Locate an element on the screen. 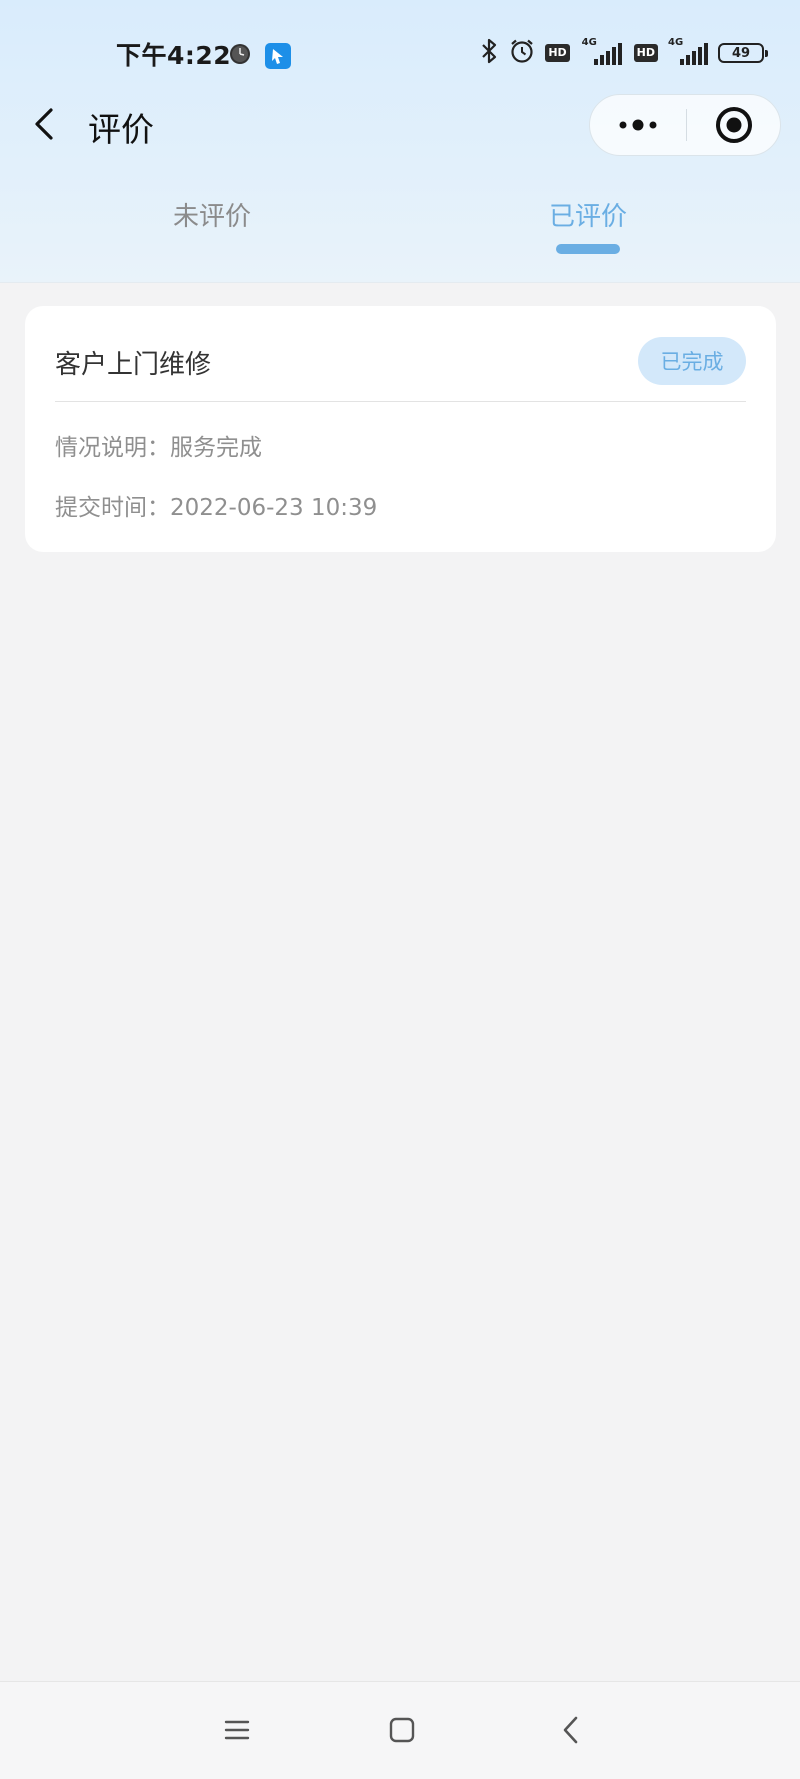 The image size is (800, 1779). submit-time-value: 2022-06-23 10:39 is located at coordinates (274, 508).